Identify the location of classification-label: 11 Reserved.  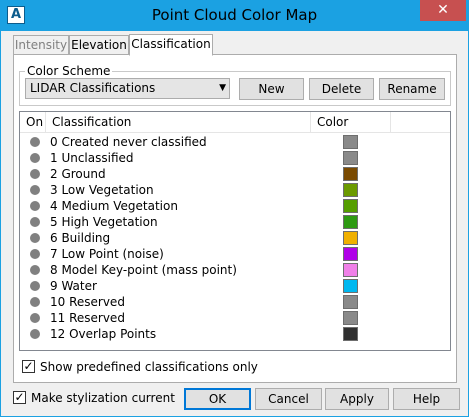
(87, 318).